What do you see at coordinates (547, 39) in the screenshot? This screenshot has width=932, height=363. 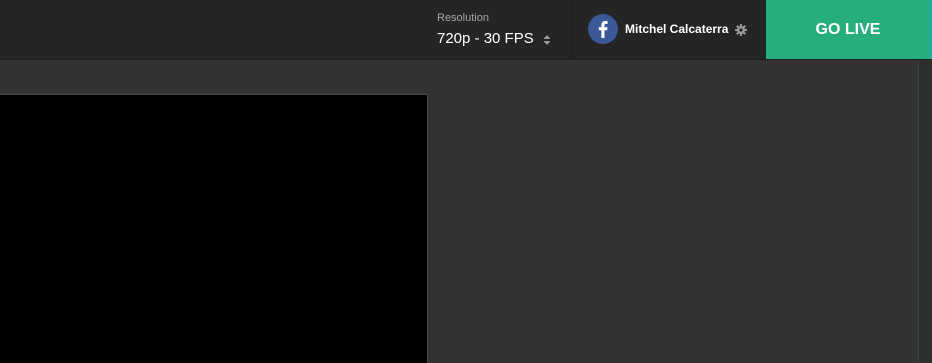 I see `sort-arrows-icon` at bounding box center [547, 39].